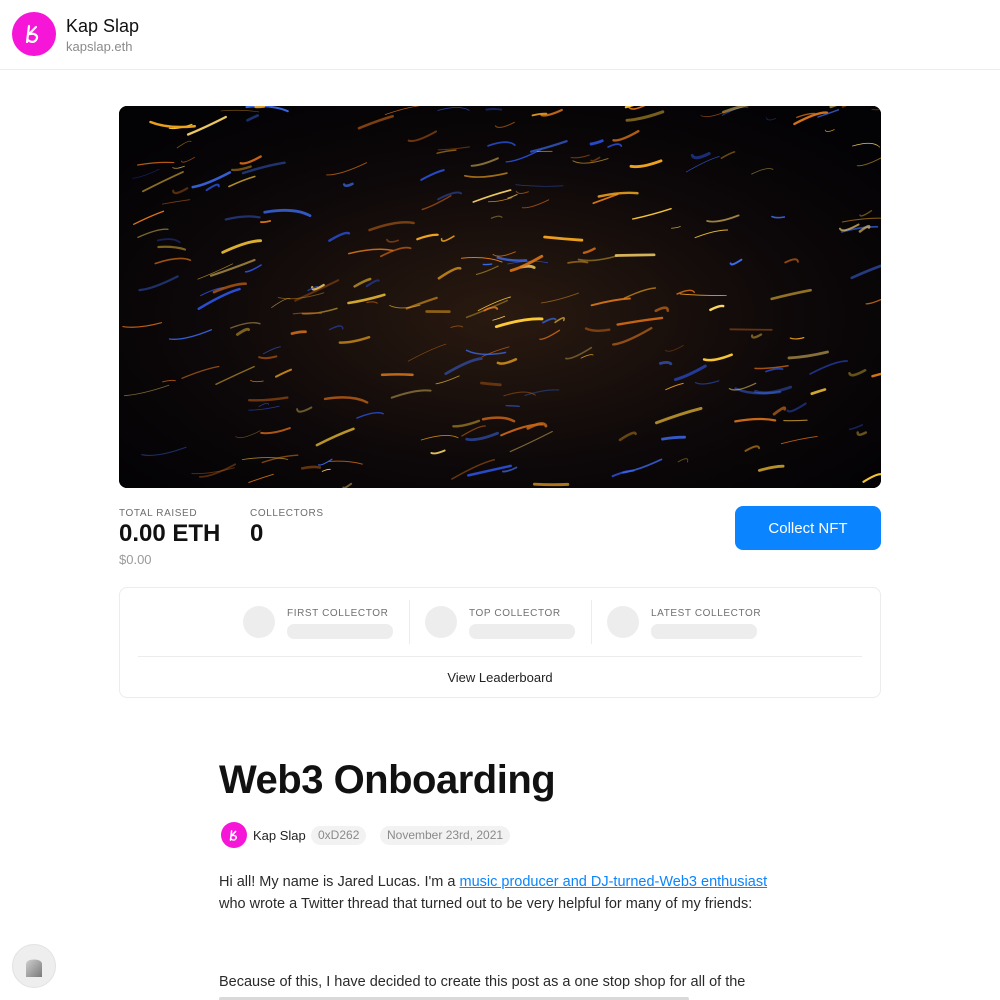 This screenshot has height=1000, width=1000. What do you see at coordinates (99, 46) in the screenshot?
I see `site-handle: kapslap.eth` at bounding box center [99, 46].